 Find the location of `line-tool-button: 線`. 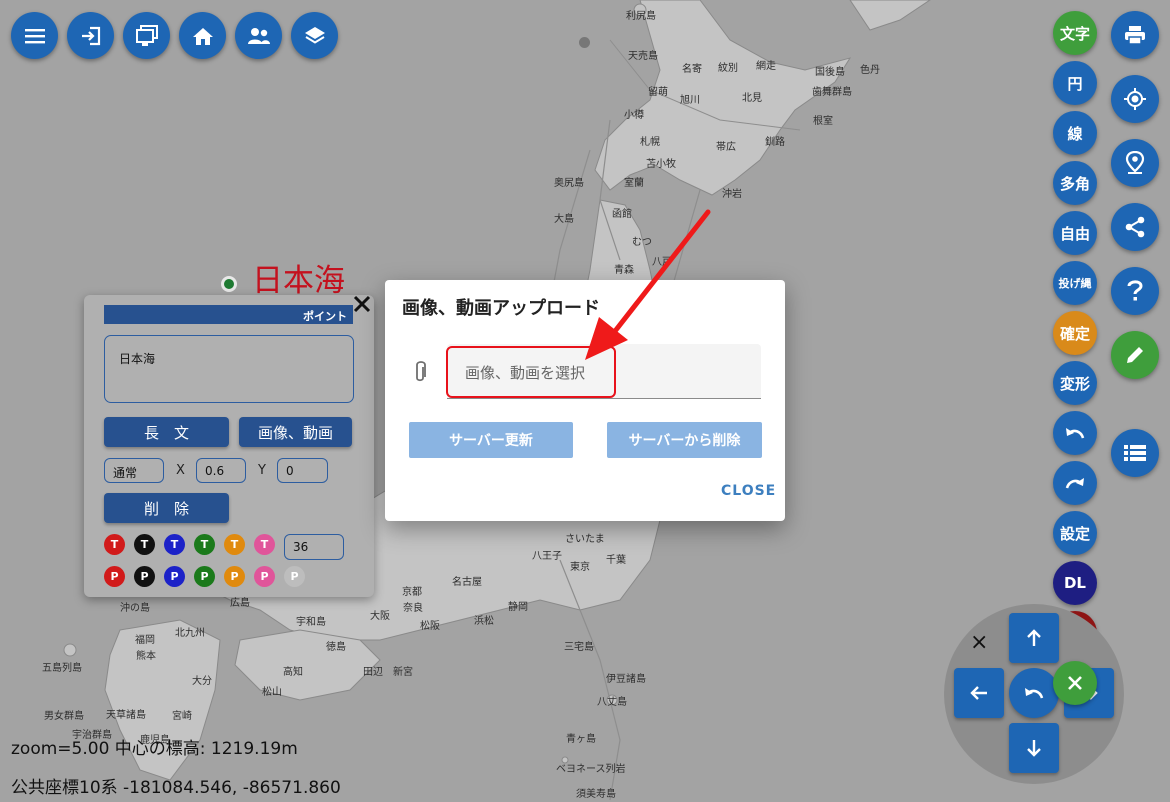

line-tool-button: 線 is located at coordinates (1075, 133).